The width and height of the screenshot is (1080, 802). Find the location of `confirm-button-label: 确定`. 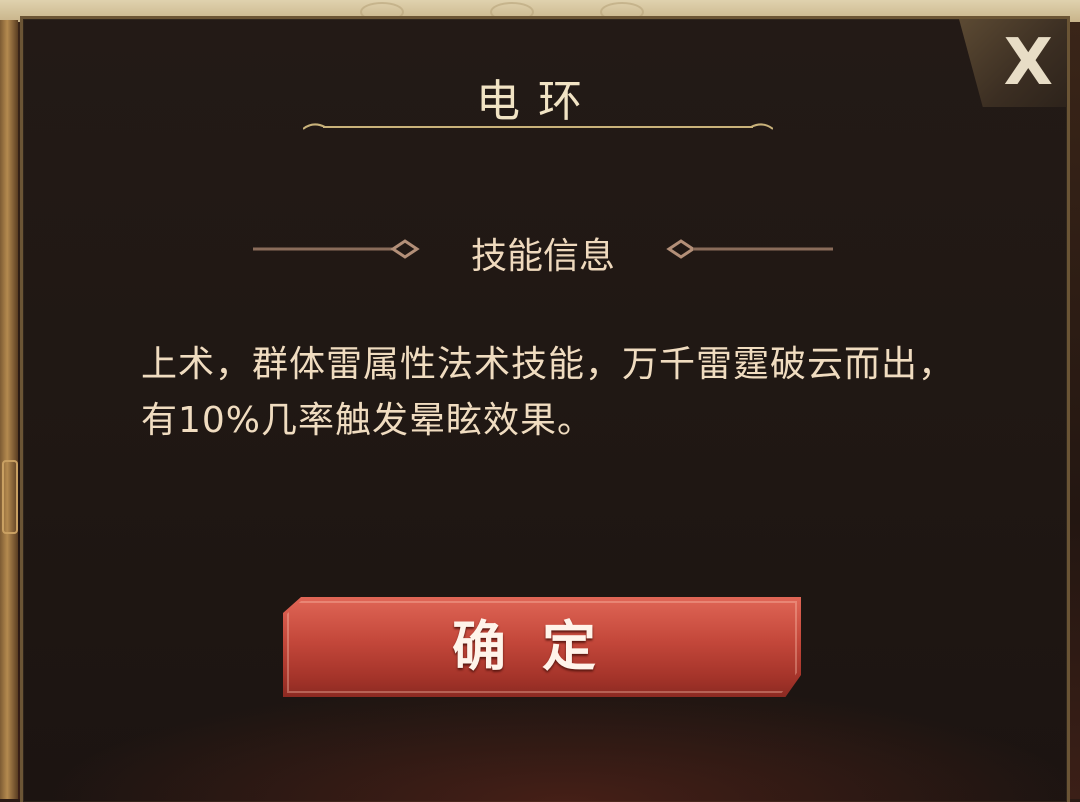

confirm-button-label: 确定 is located at coordinates (542, 646).